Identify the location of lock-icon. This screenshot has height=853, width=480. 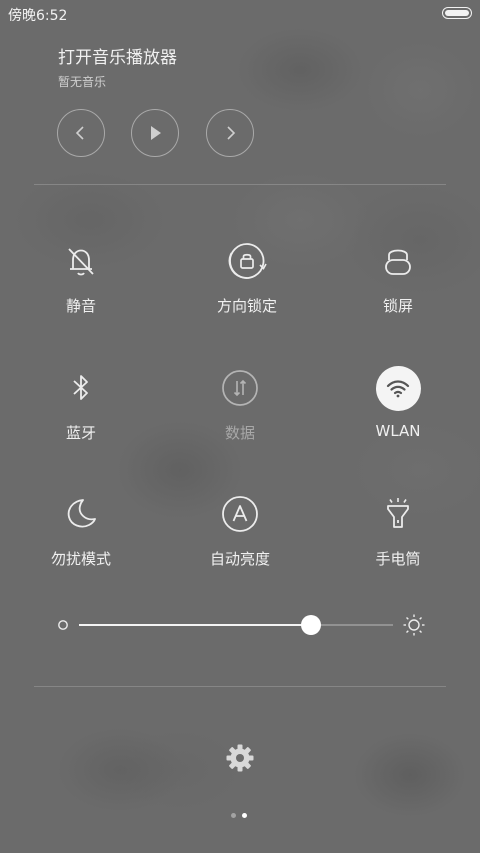
(398, 262).